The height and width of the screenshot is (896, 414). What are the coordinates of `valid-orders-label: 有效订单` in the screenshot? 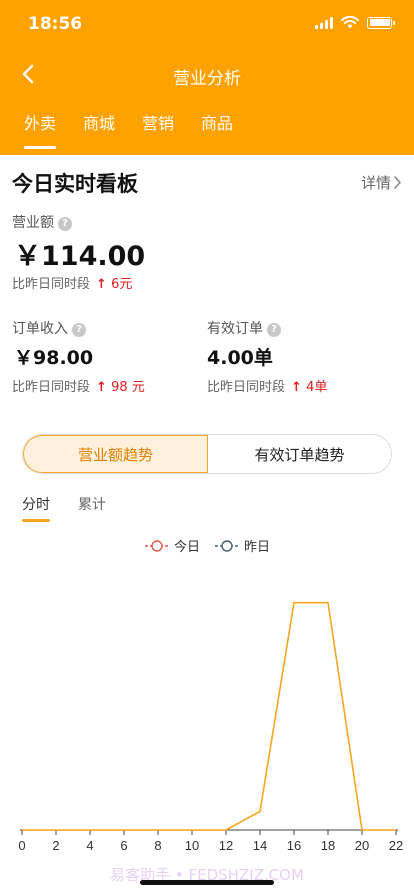 It's located at (235, 329).